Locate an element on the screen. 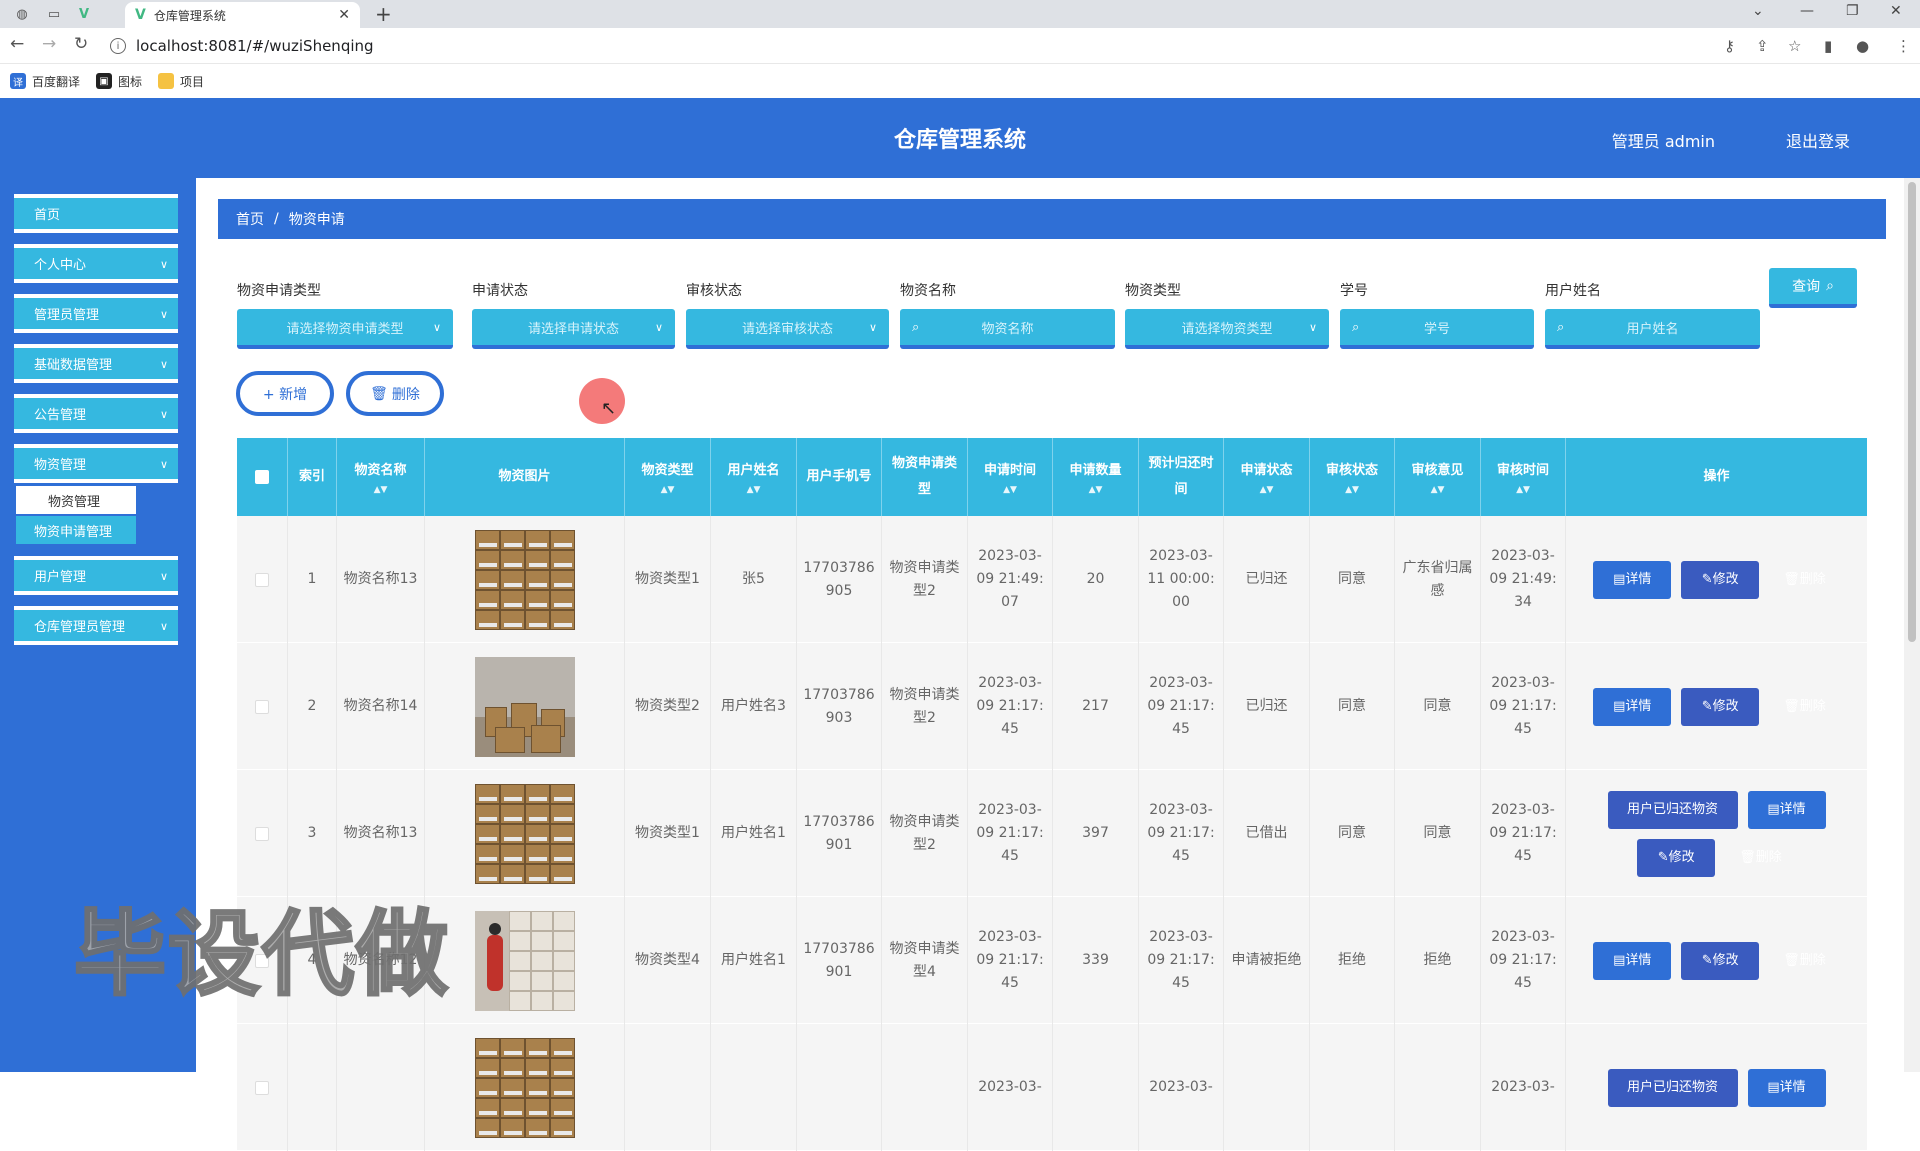  button-label: 用户已归还物资 is located at coordinates (1672, 1087).